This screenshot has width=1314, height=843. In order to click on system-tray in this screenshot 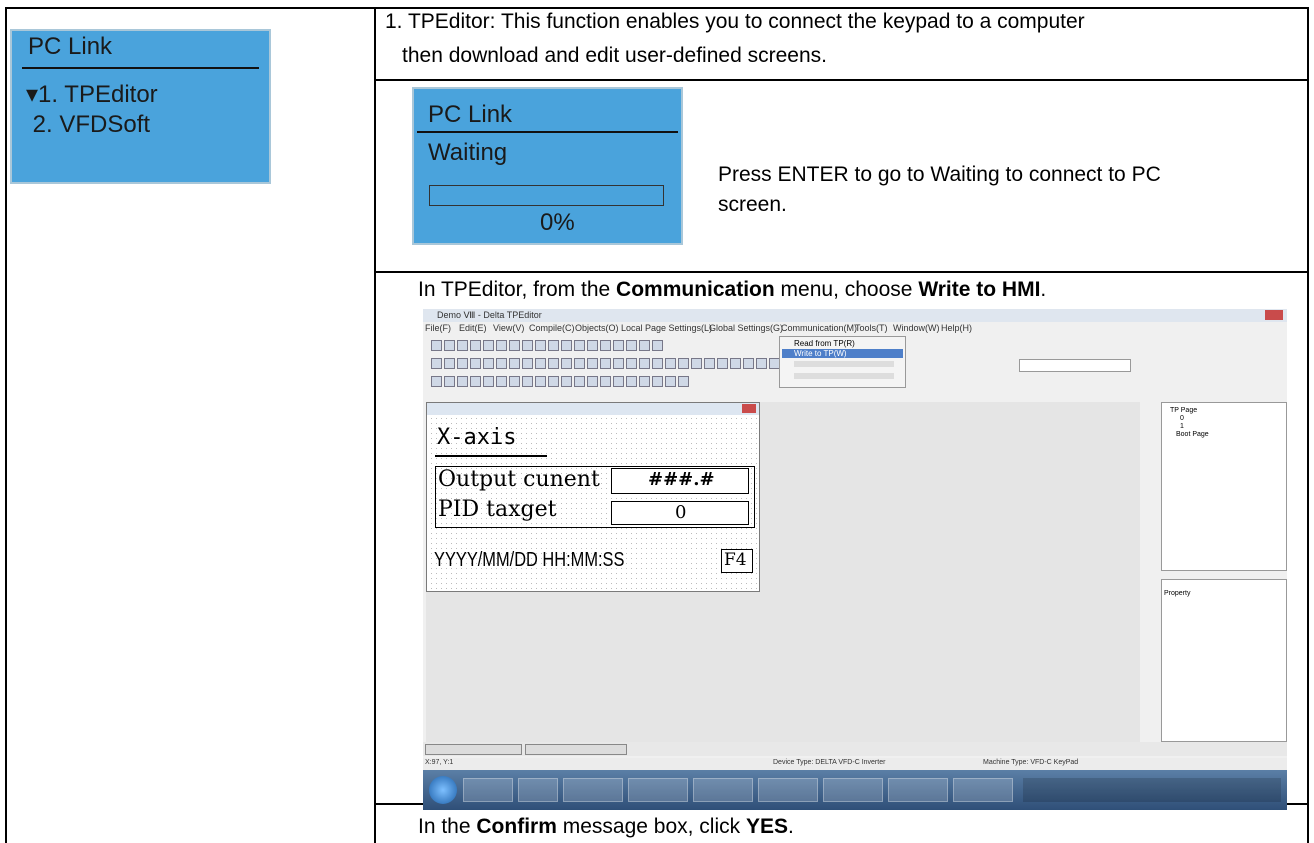, I will do `click(1152, 790)`.